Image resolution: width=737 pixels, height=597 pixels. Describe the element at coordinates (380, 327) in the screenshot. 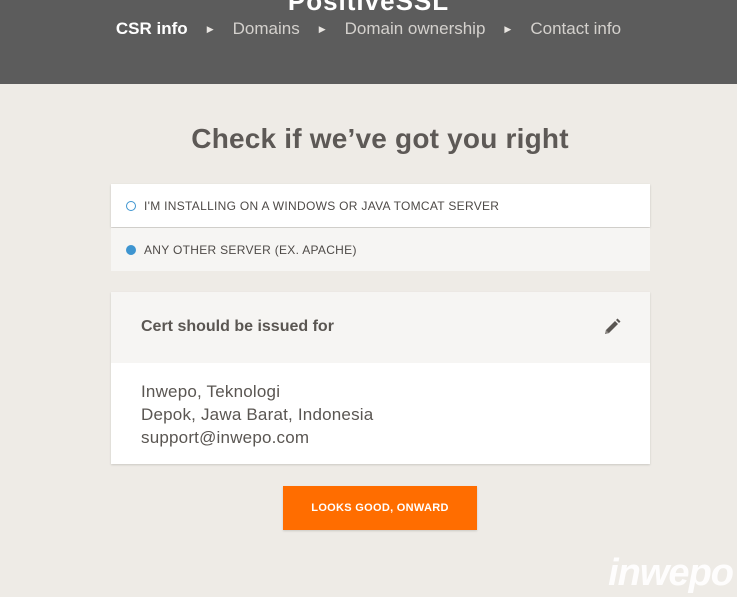

I see `card-header: Cert should be issued for` at that location.